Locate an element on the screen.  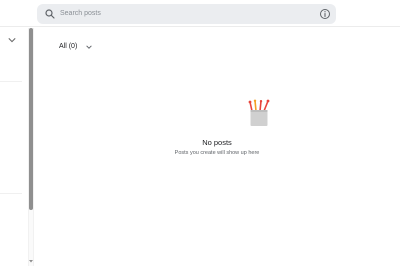
filter-dropdown: All (0) is located at coordinates (78, 47).